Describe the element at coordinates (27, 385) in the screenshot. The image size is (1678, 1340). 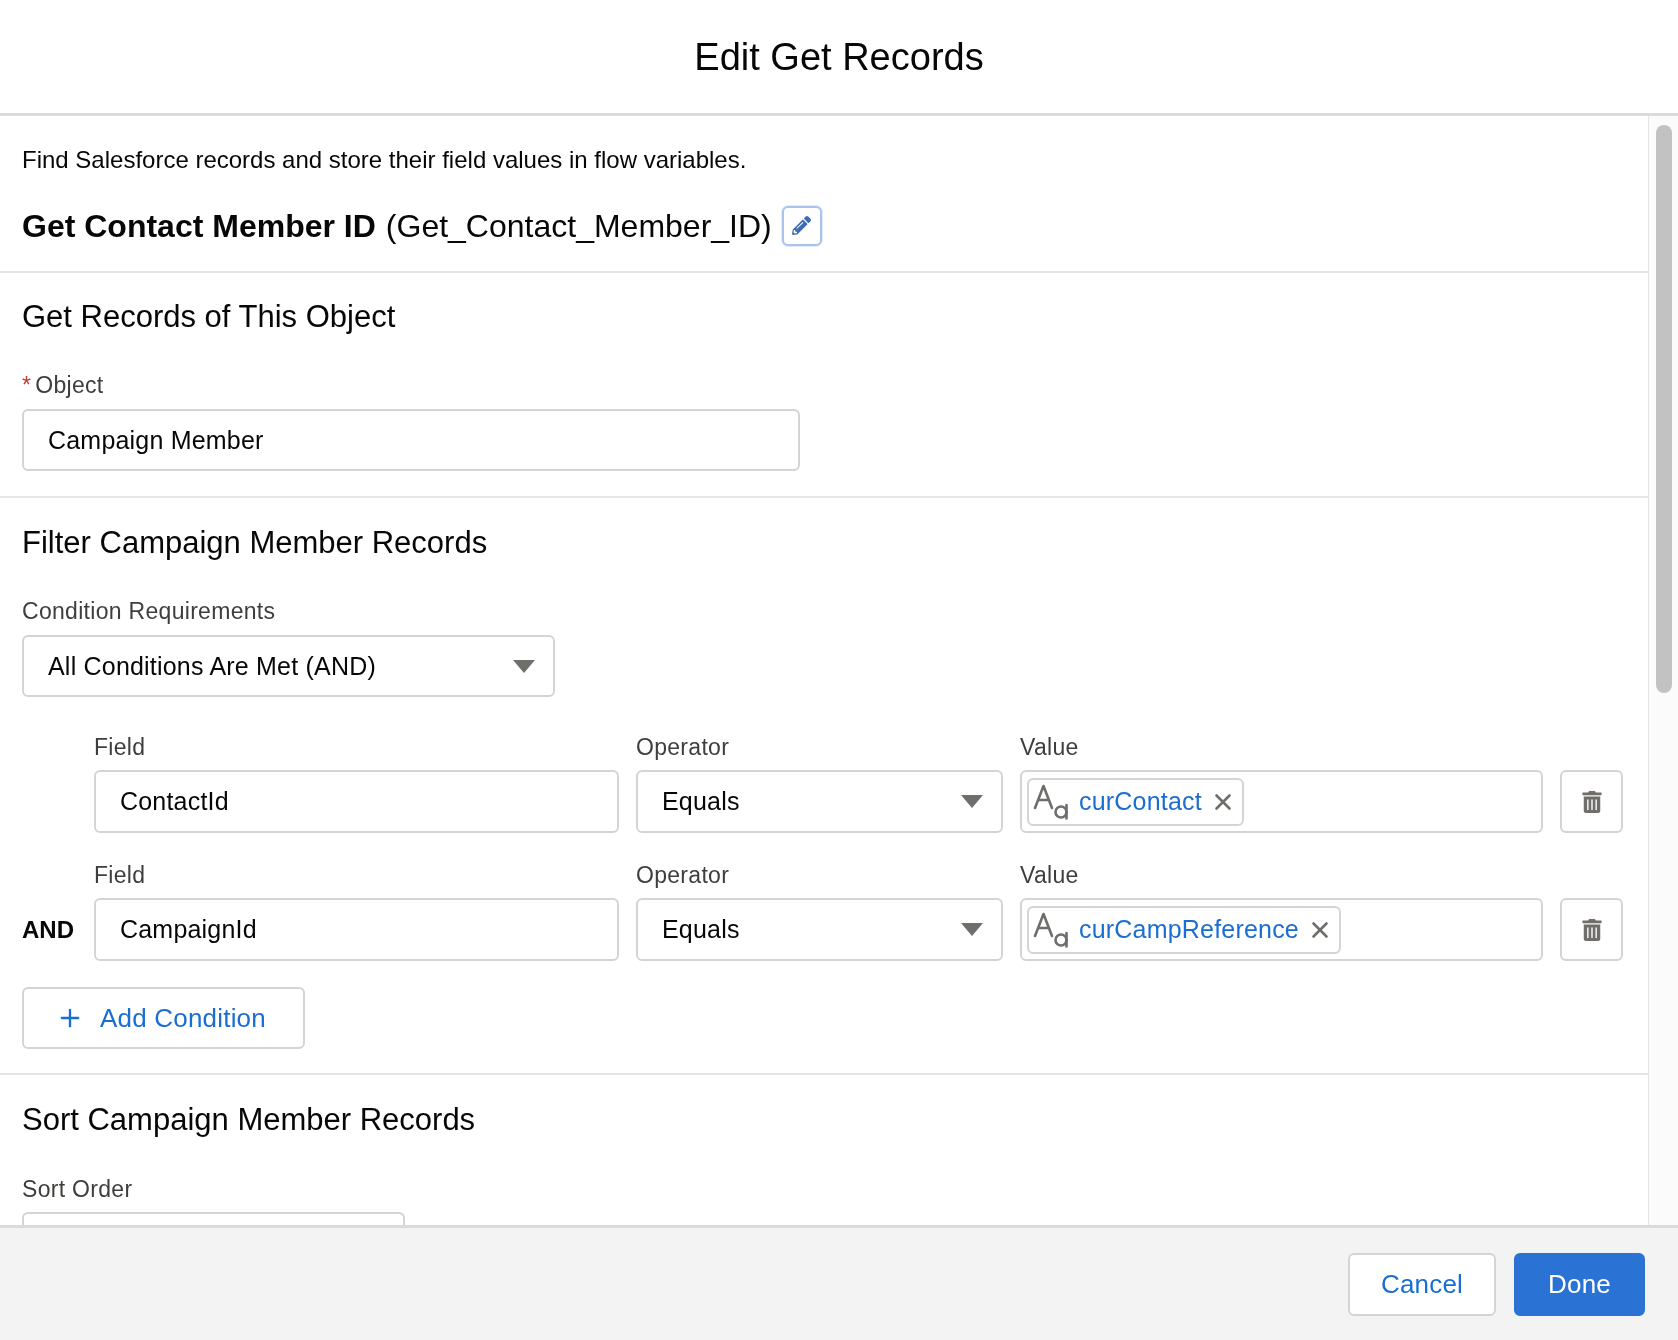
I see `required-mark: *` at that location.